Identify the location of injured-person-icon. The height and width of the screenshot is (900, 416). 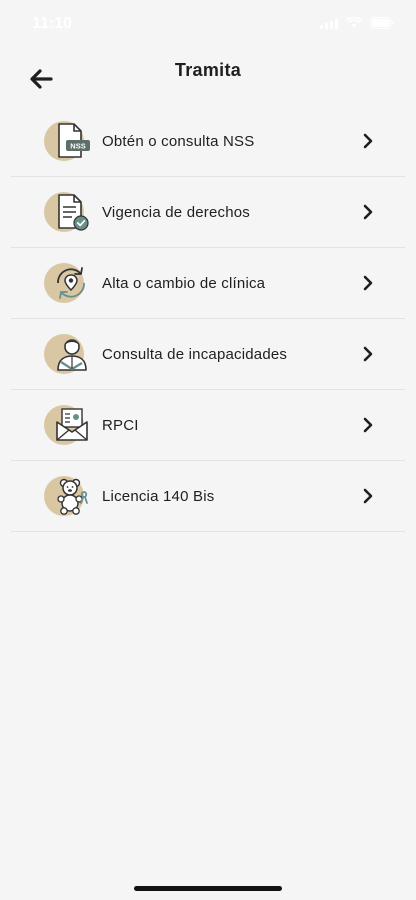
(68, 354).